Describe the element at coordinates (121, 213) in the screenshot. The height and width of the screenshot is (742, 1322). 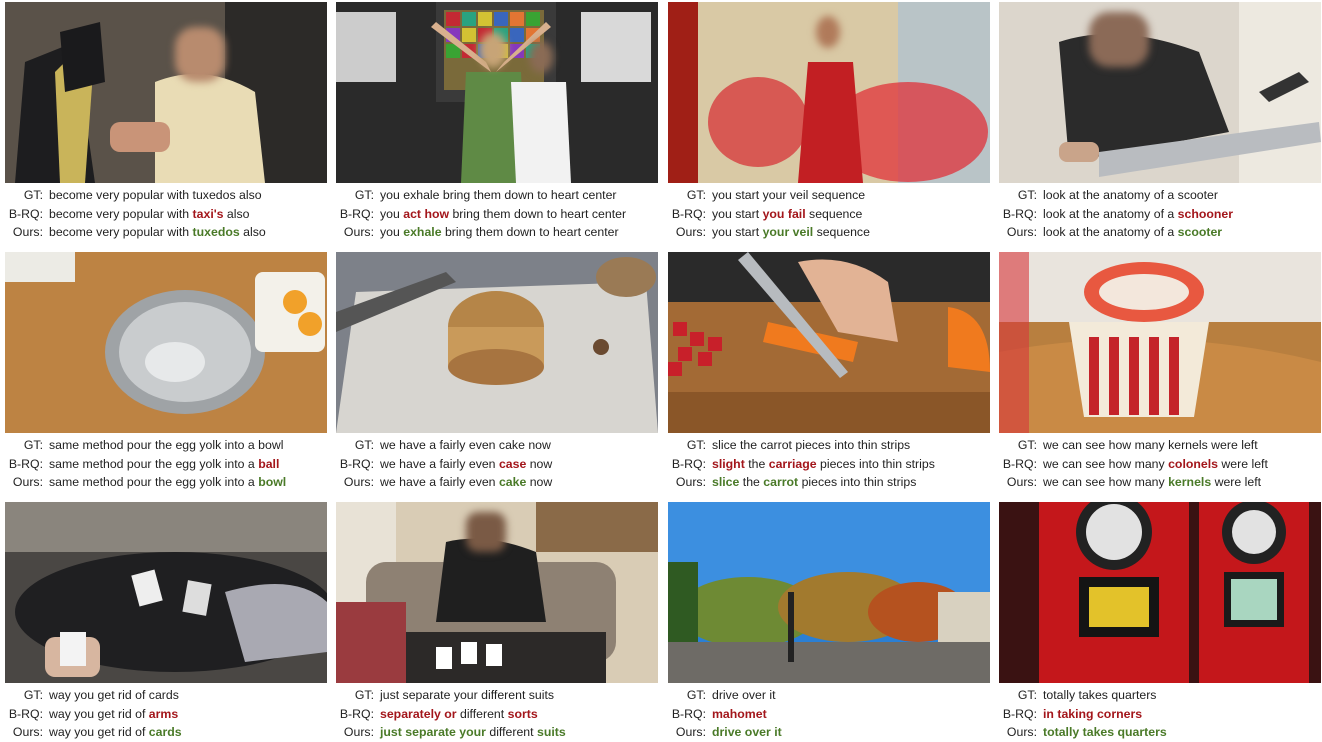
I see `caption-word: become very popular with` at that location.